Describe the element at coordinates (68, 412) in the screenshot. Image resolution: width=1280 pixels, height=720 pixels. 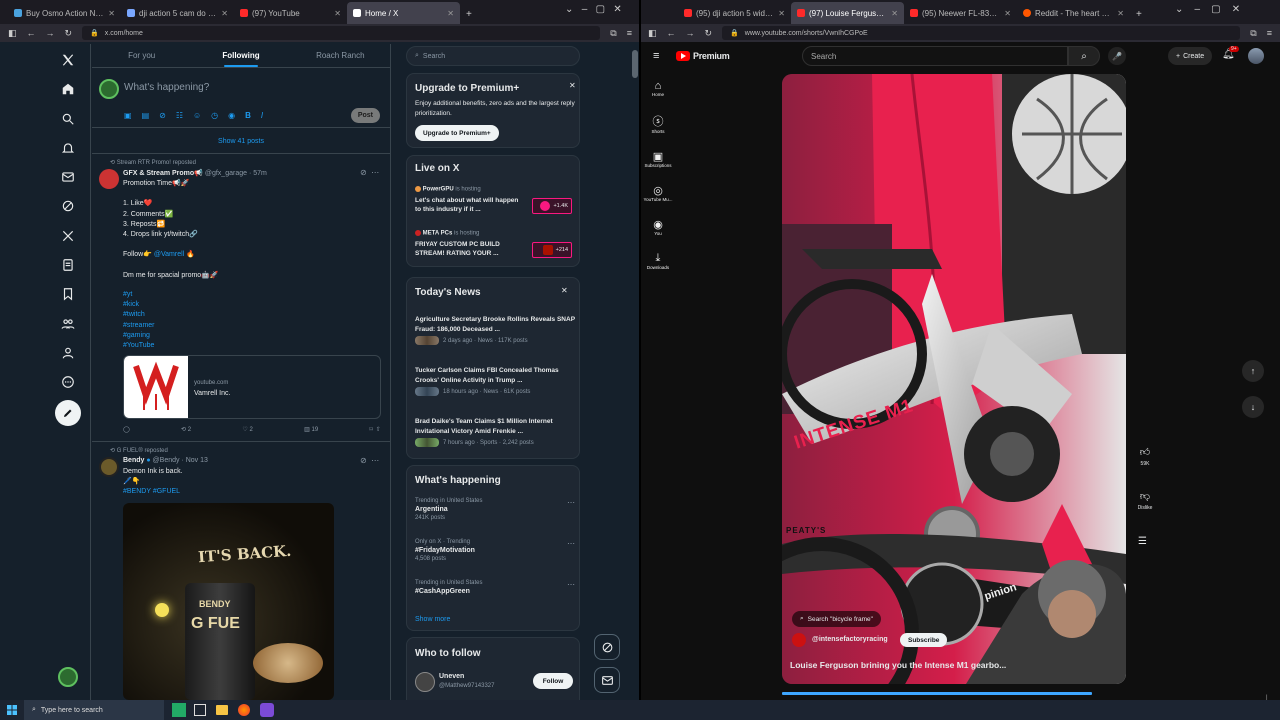
I see `compose-post-button` at that location.